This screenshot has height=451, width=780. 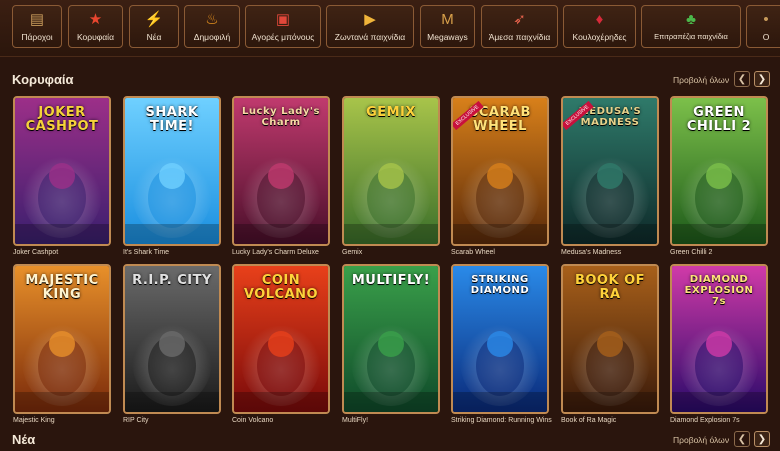 What do you see at coordinates (283, 36) in the screenshot?
I see `category-label: Αγορές μπόνους` at bounding box center [283, 36].